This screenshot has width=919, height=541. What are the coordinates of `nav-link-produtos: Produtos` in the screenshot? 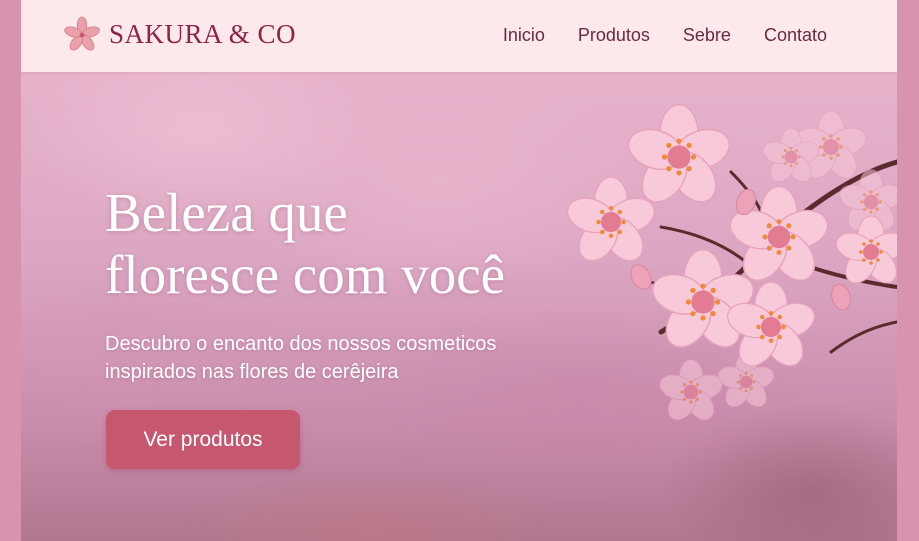 It's located at (614, 35).